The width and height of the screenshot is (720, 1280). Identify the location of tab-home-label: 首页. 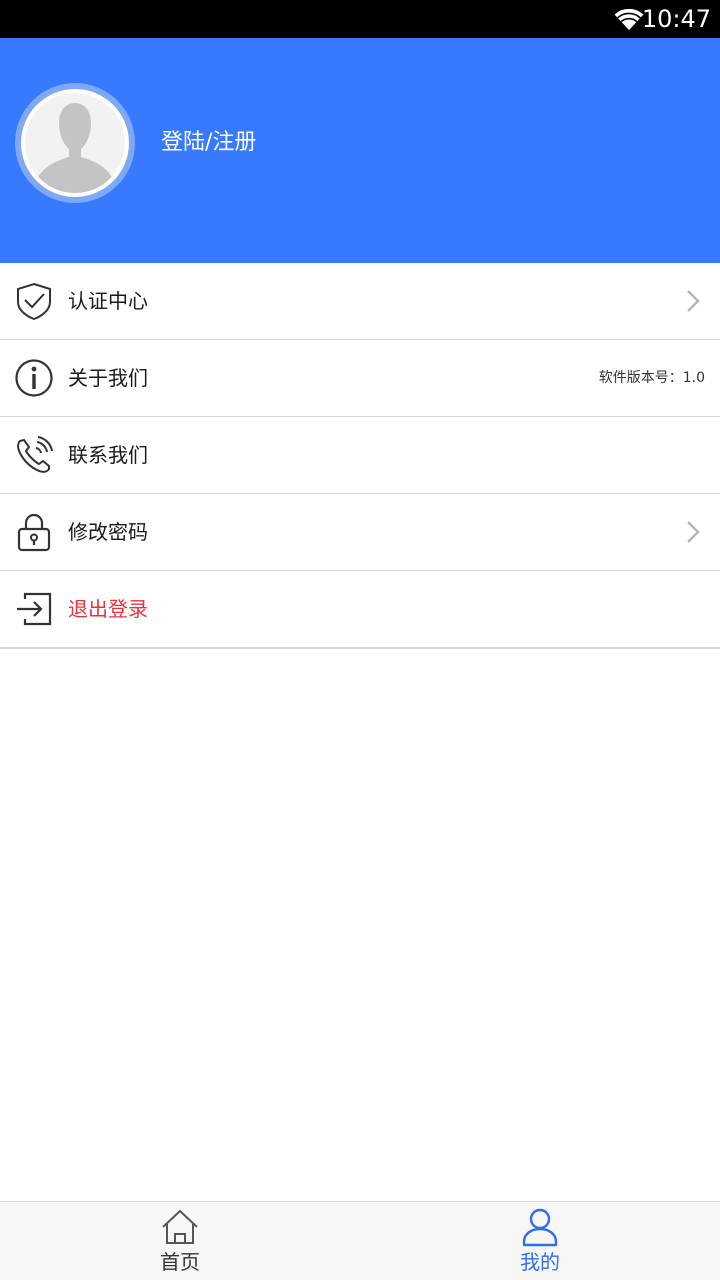
(180, 1262).